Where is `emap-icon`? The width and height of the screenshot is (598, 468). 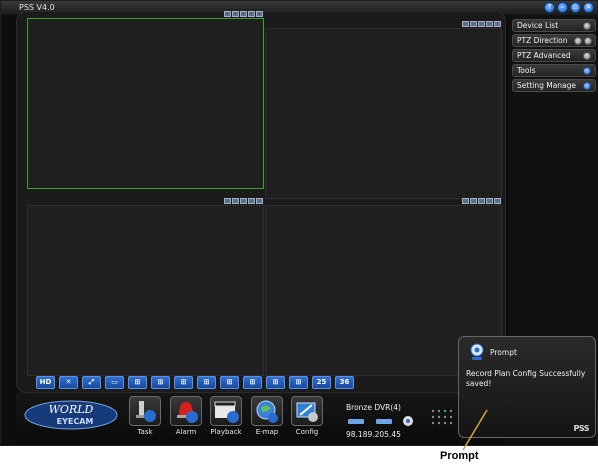 emap-icon is located at coordinates (267, 411).